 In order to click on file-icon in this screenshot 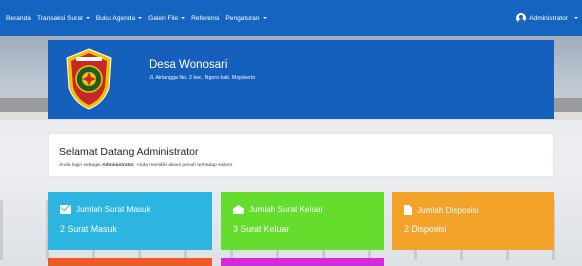, I will do `click(408, 210)`.